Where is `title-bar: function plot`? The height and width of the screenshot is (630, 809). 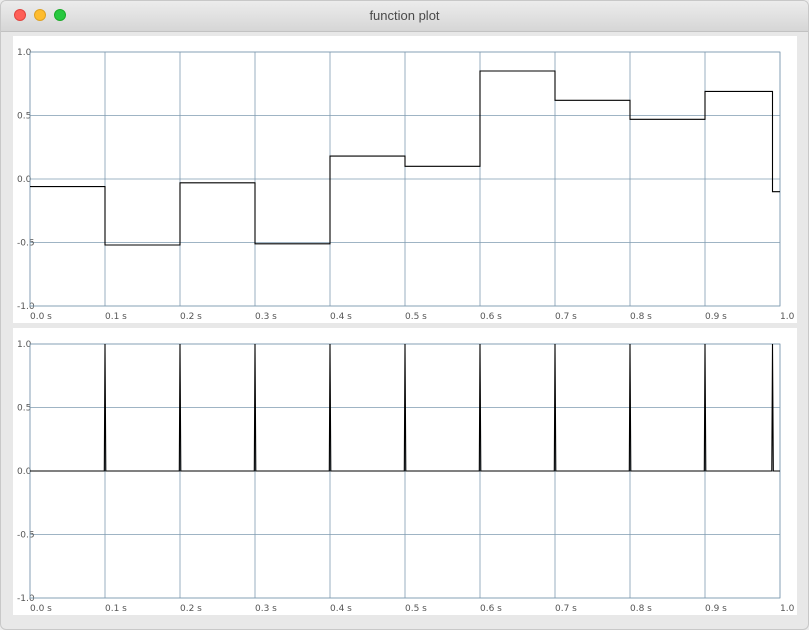
title-bar: function plot is located at coordinates (404, 16).